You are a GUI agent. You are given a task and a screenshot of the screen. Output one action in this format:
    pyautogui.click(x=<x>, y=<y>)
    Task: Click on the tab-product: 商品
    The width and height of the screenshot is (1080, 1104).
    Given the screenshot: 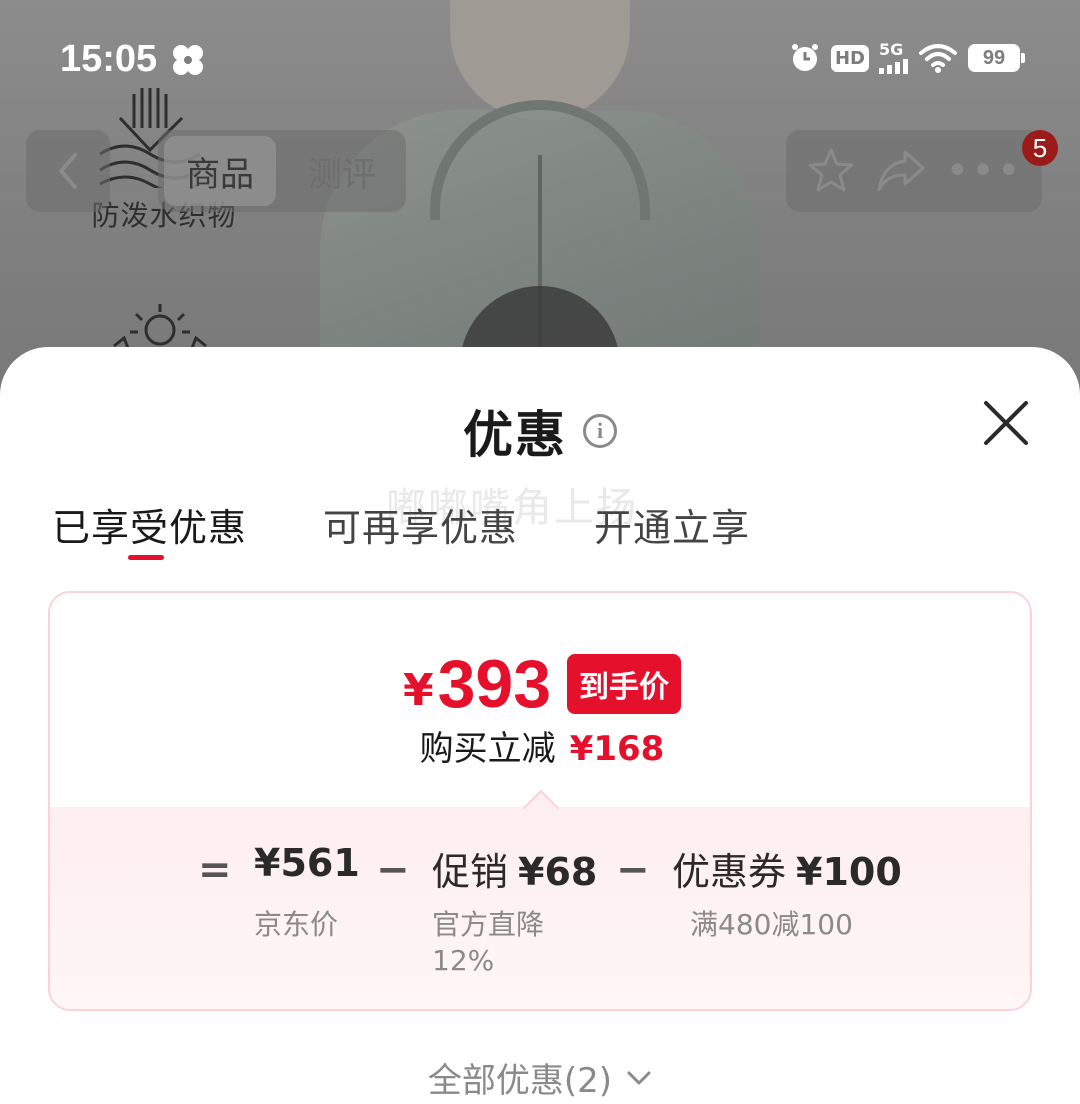 What is the action you would take?
    pyautogui.click(x=220, y=171)
    